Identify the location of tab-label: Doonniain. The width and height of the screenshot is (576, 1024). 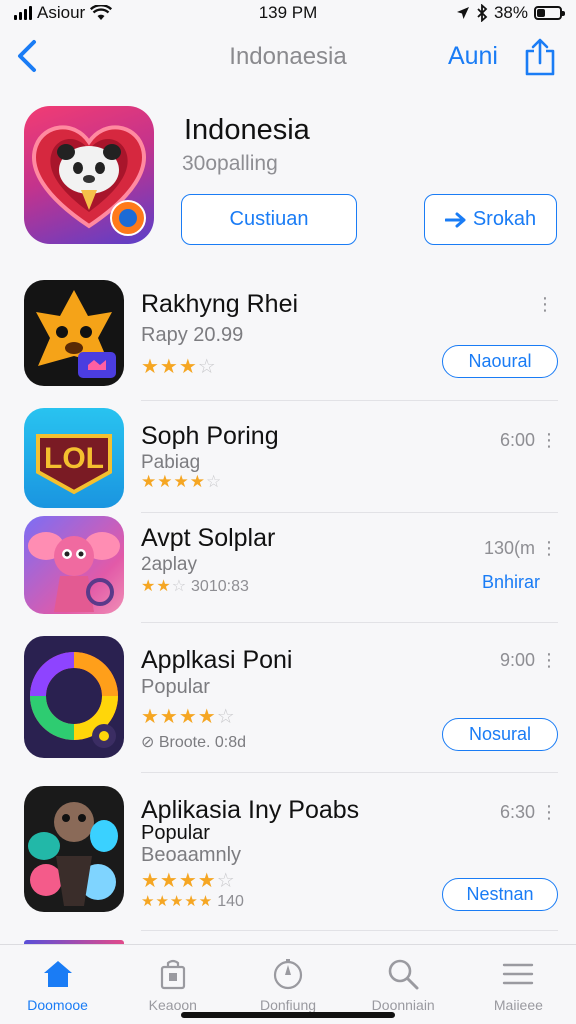
(403, 1005).